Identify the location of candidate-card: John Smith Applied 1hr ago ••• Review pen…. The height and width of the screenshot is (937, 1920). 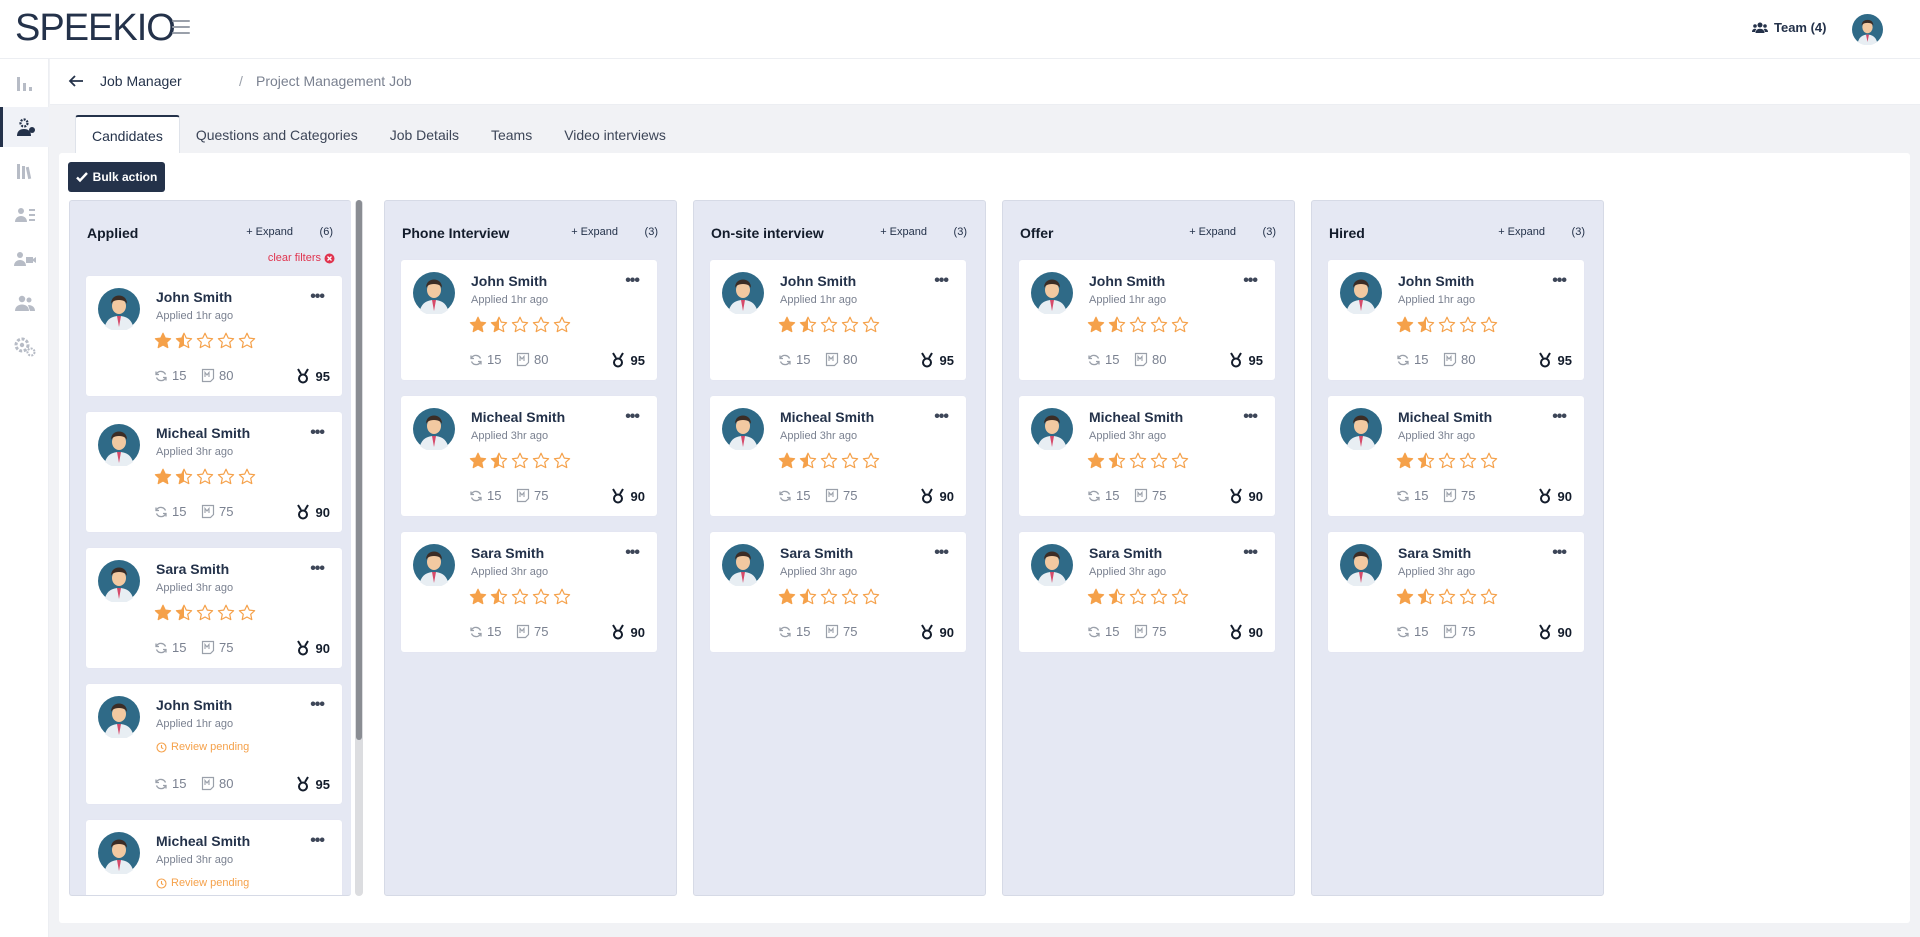
(214, 744).